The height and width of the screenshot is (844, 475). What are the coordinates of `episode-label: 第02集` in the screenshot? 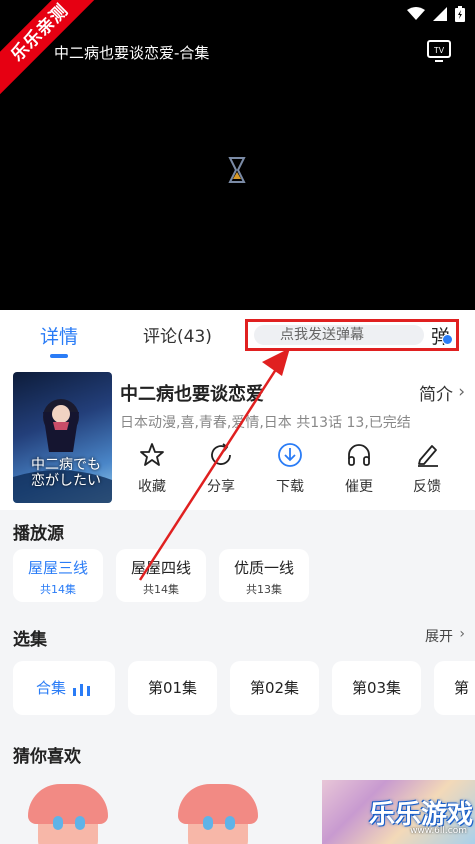 It's located at (274, 688).